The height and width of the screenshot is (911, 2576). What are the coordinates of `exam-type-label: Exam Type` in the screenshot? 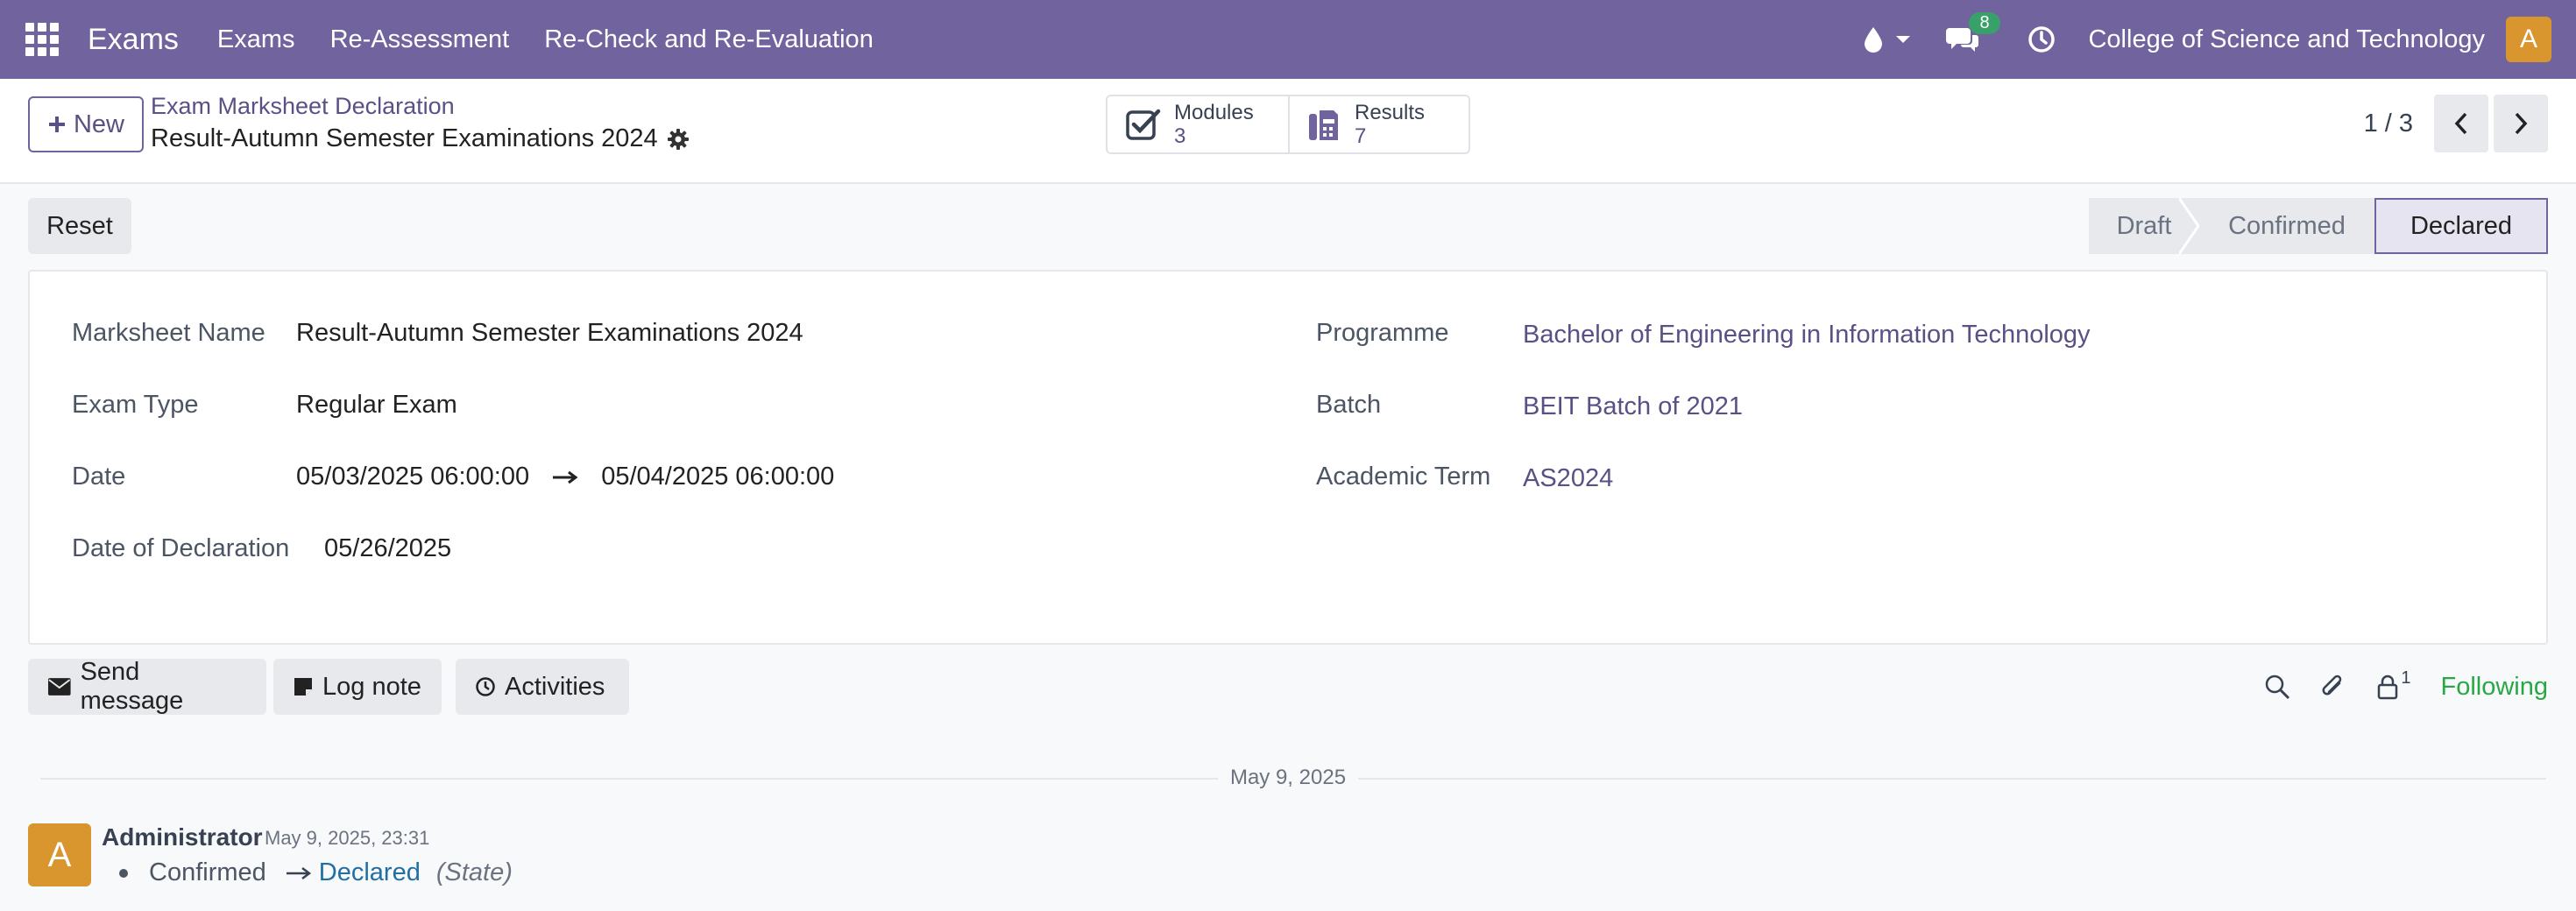 It's located at (135, 405).